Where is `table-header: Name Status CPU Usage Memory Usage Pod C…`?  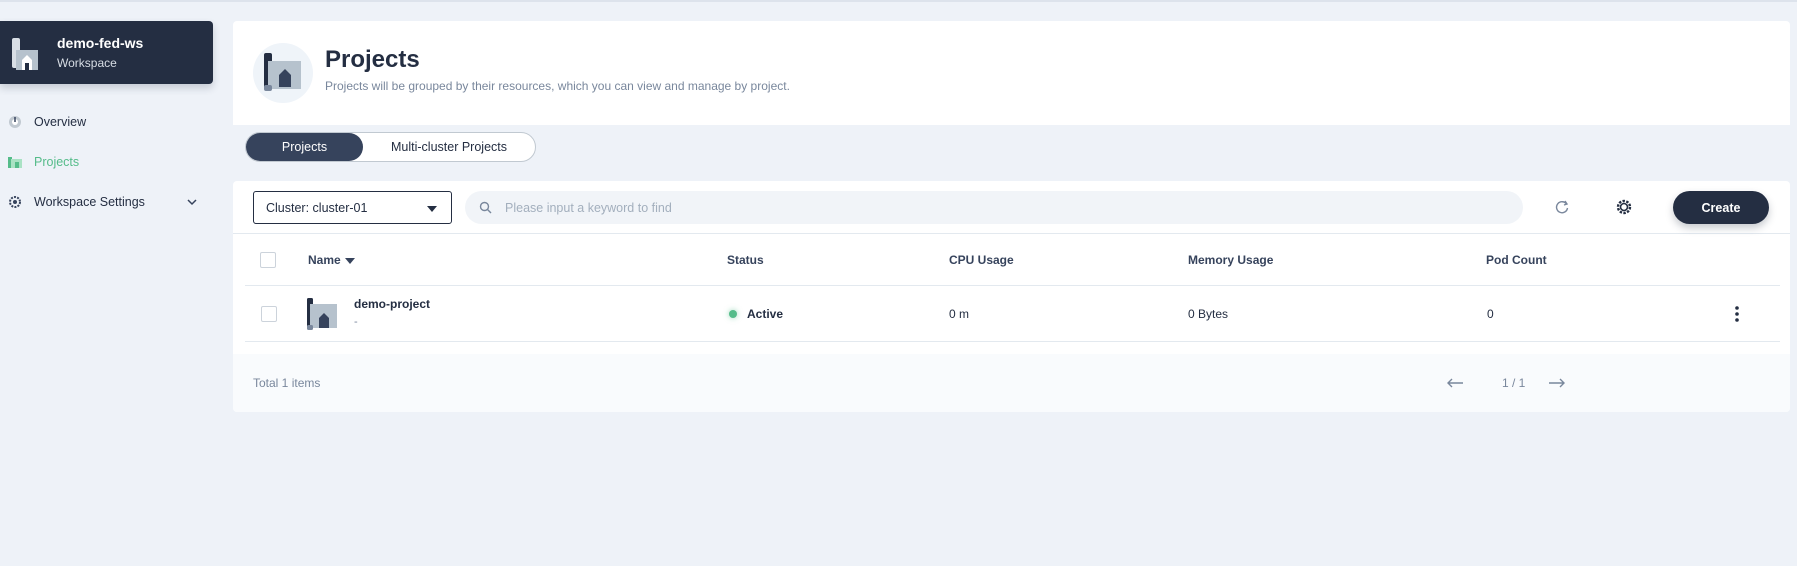 table-header: Name Status CPU Usage Memory Usage Pod C… is located at coordinates (1012, 260).